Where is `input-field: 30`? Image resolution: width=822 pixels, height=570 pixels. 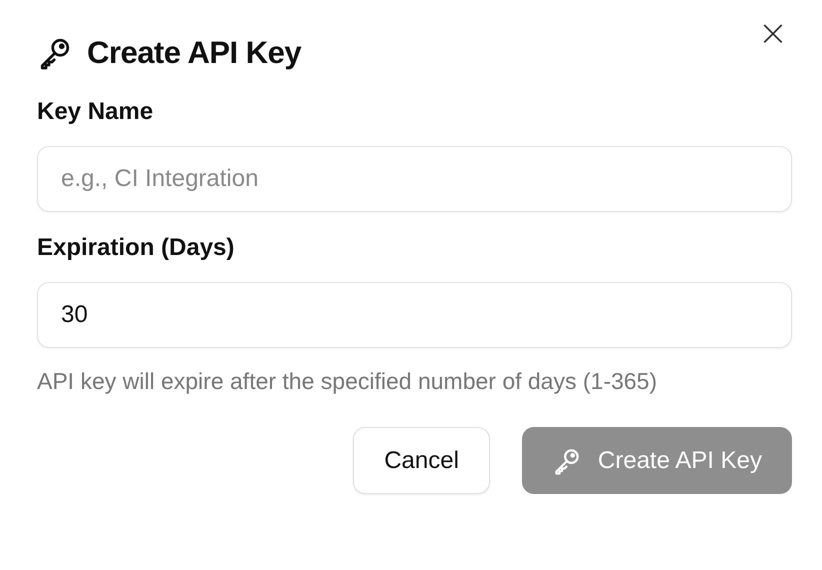 input-field: 30 is located at coordinates (414, 315).